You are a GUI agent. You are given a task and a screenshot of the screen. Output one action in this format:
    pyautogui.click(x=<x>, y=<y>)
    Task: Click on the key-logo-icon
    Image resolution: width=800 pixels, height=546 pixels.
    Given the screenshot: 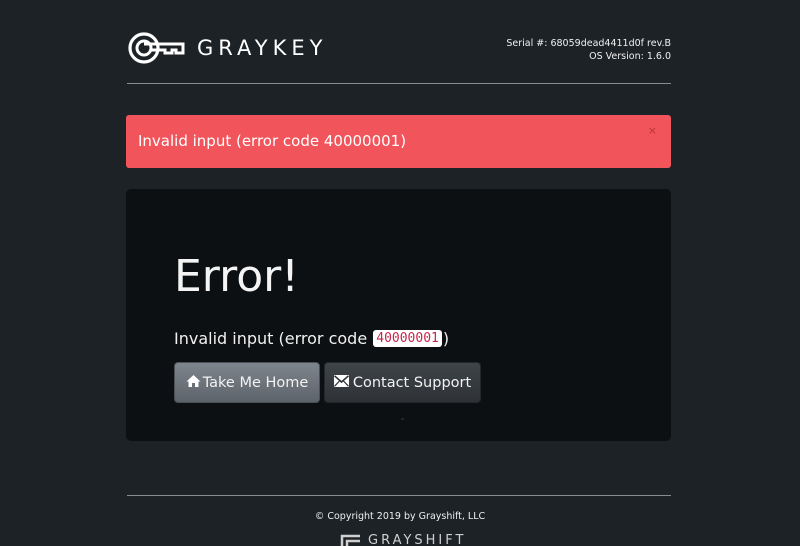 What is the action you would take?
    pyautogui.click(x=156, y=48)
    